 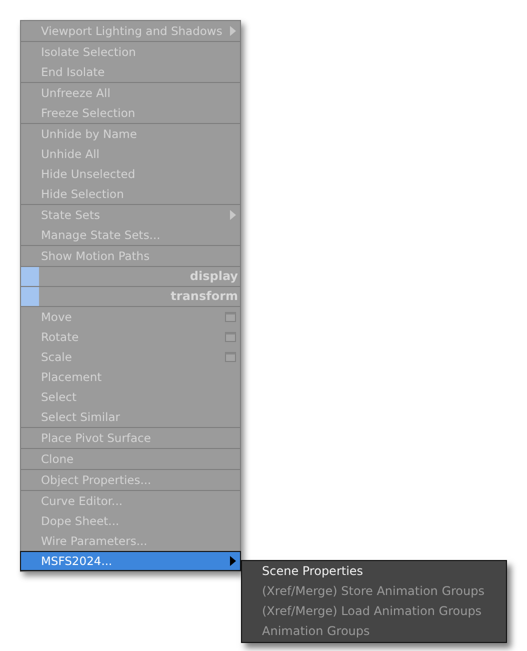 I want to click on menu-item: Rotate, so click(x=130, y=337).